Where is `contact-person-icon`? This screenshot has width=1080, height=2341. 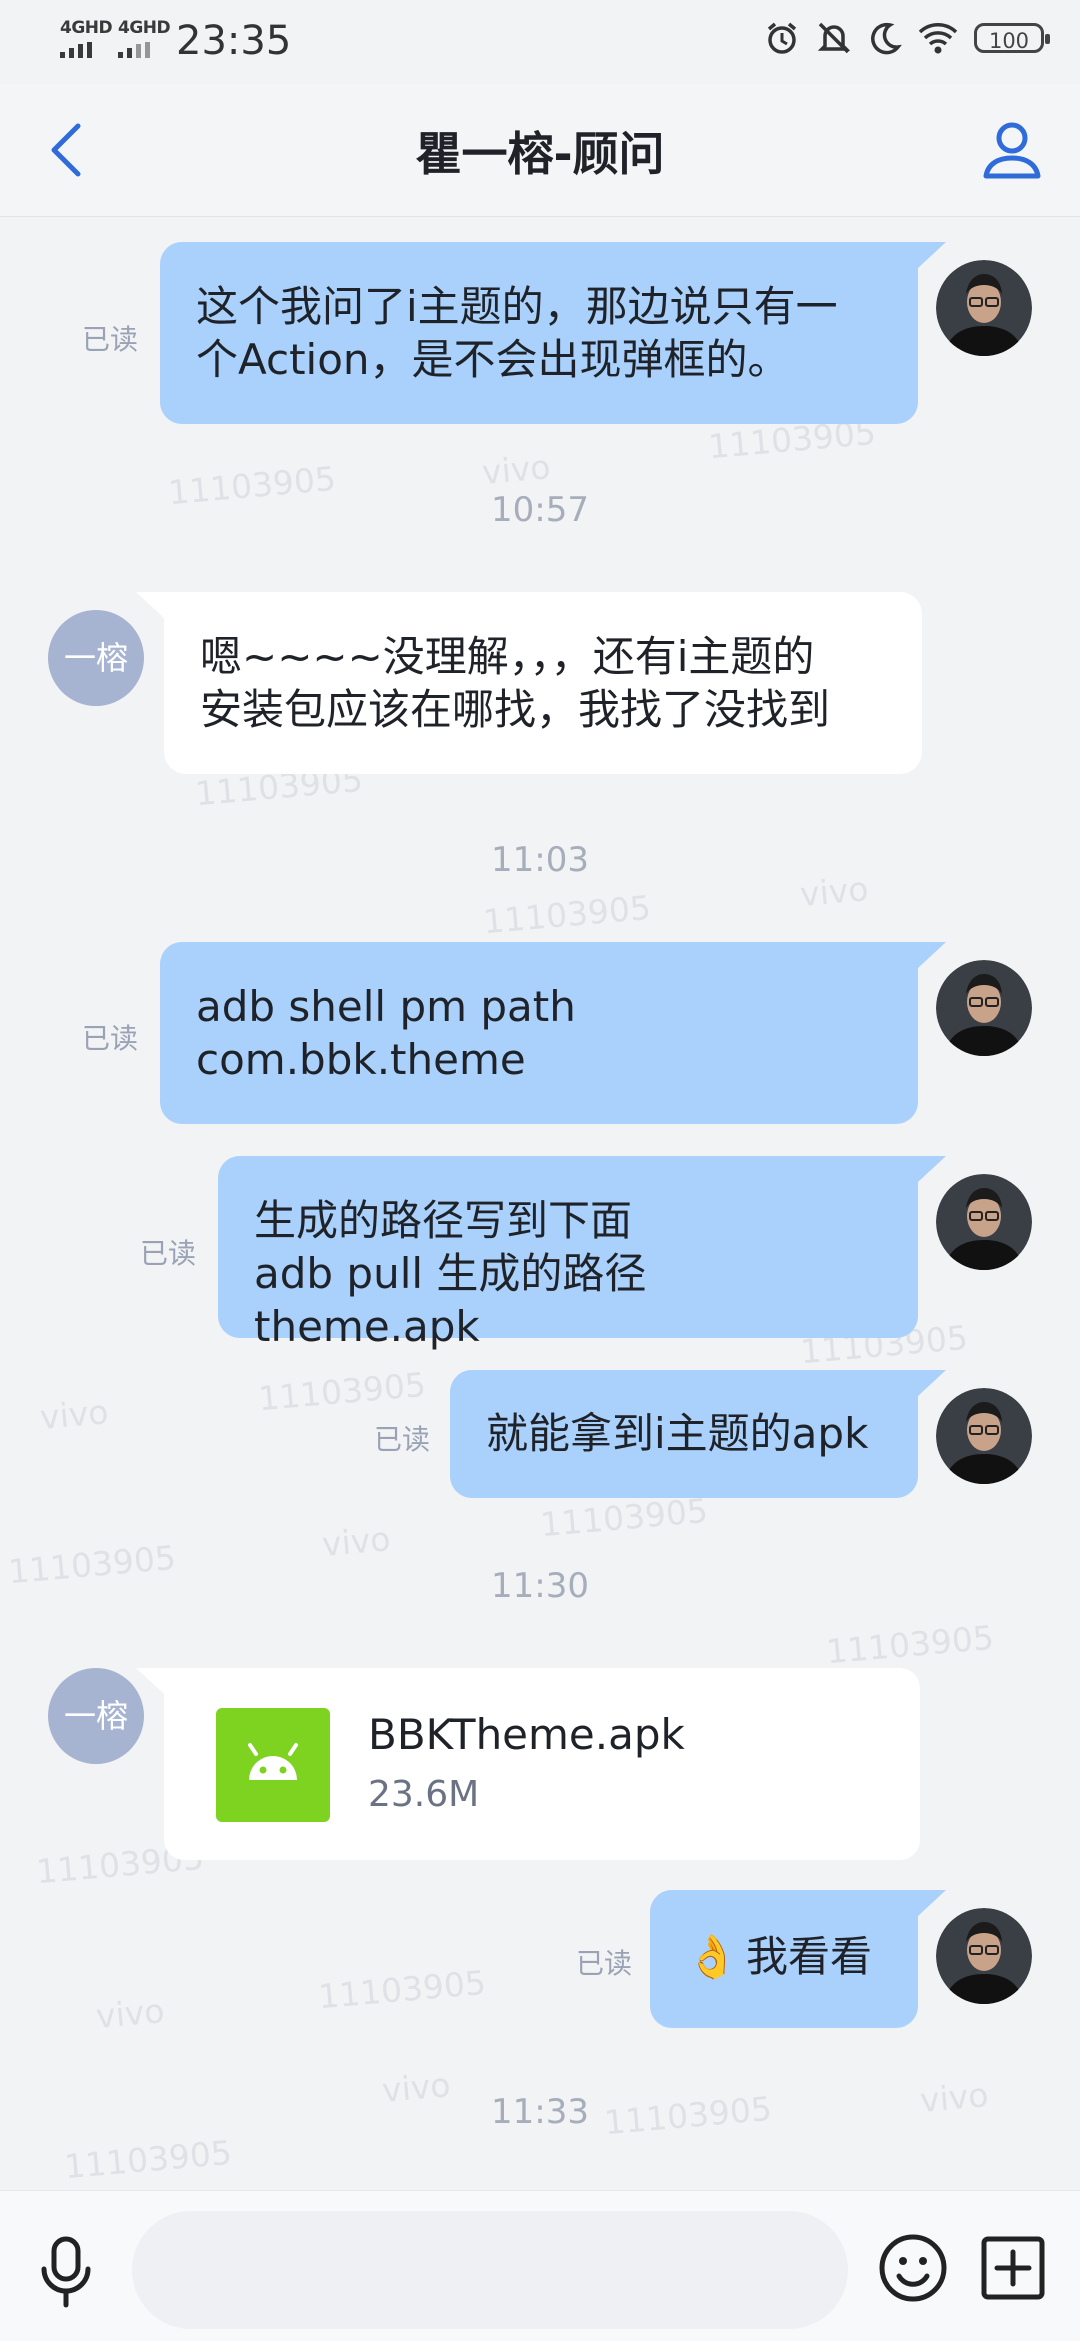 contact-person-icon is located at coordinates (1012, 150).